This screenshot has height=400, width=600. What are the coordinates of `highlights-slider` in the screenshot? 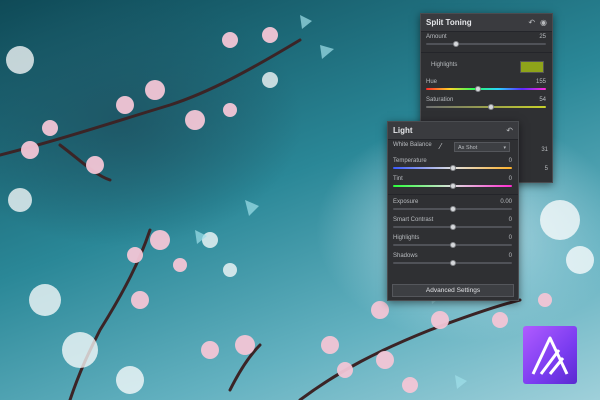 It's located at (452, 244).